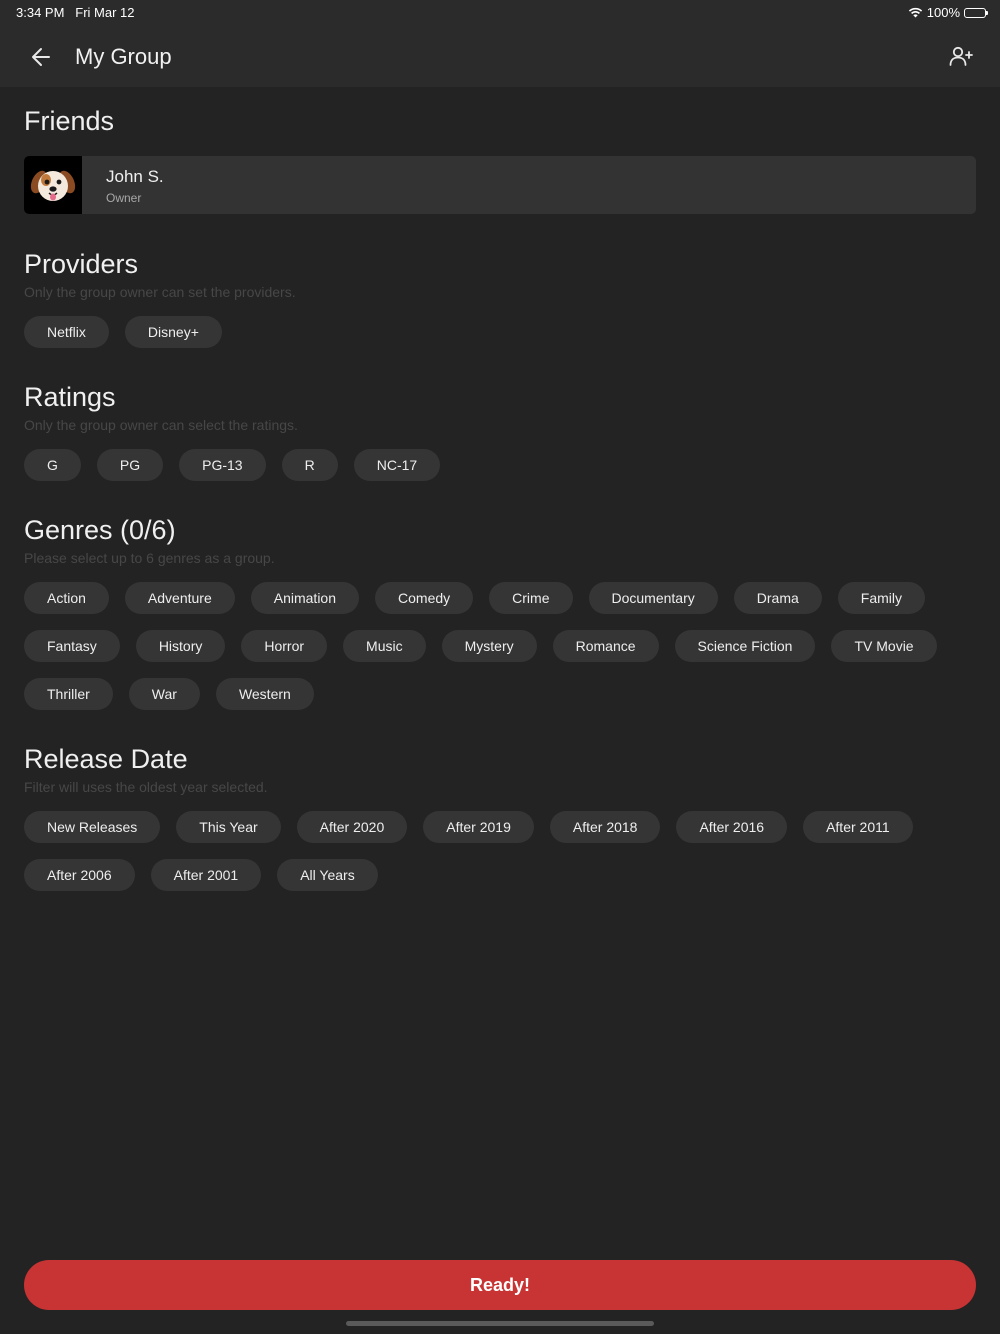  What do you see at coordinates (500, 332) in the screenshot?
I see `provider-chips: Netflix Disney+` at bounding box center [500, 332].